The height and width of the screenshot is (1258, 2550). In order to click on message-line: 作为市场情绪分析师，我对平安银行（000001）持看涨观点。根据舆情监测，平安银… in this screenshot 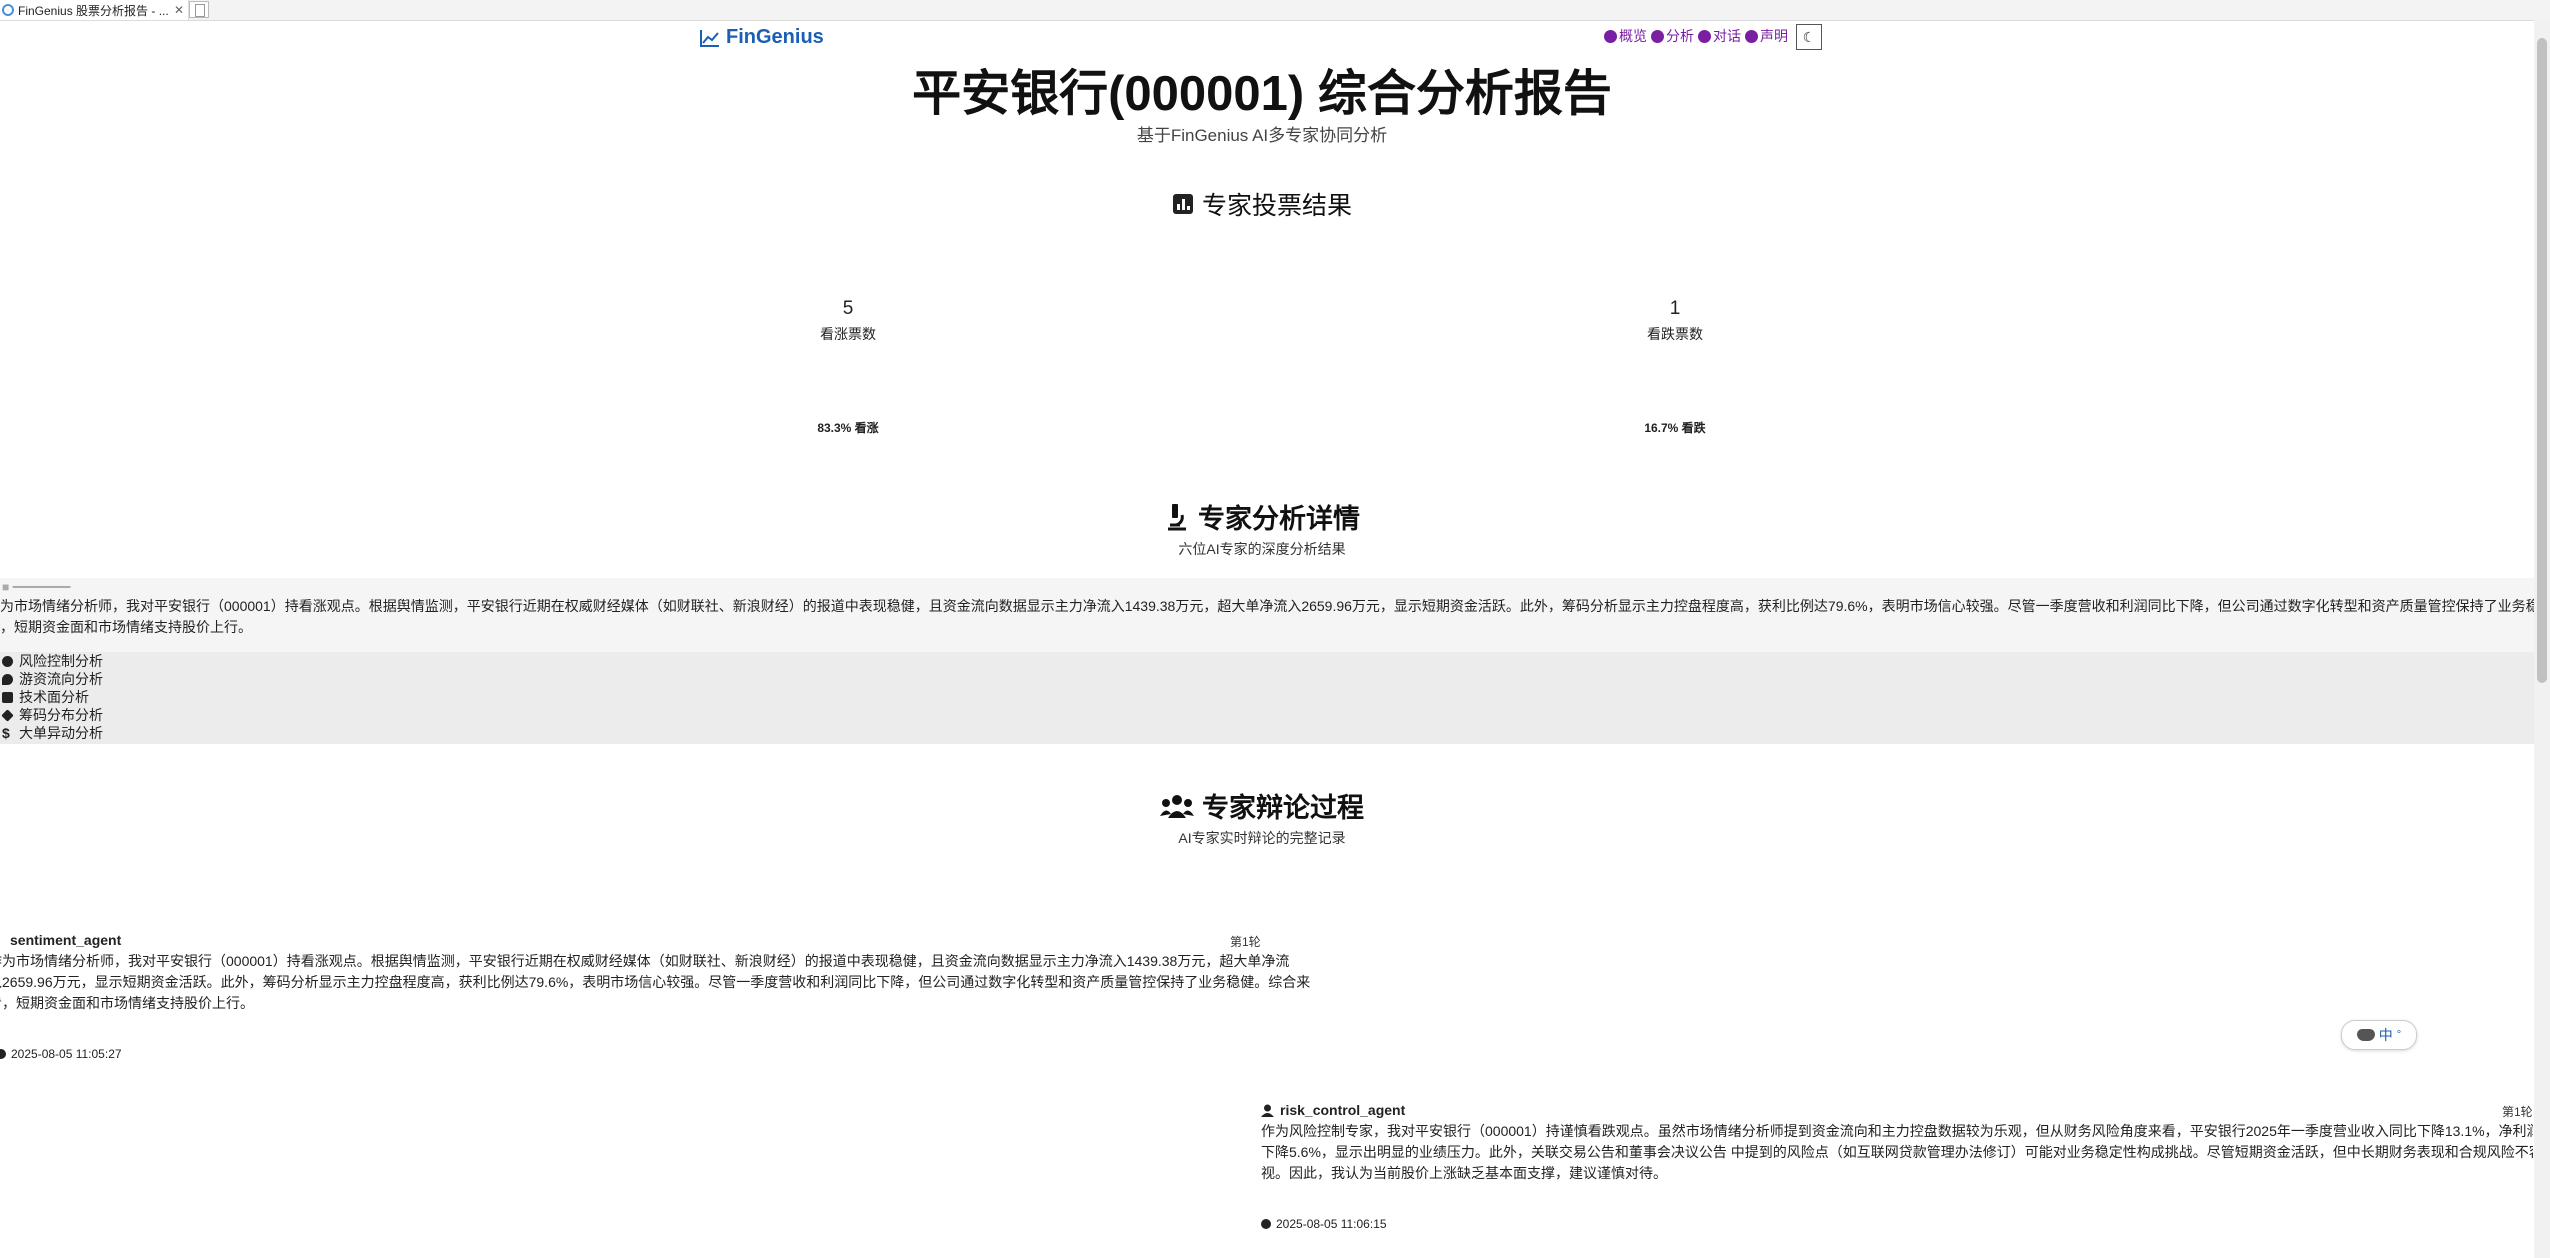, I will do `click(645, 961)`.